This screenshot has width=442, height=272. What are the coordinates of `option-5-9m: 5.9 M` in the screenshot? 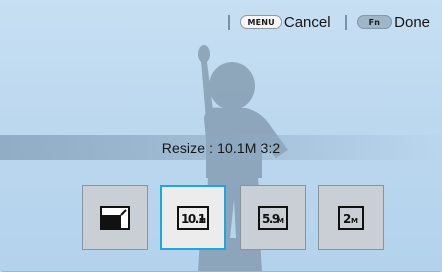 It's located at (273, 217).